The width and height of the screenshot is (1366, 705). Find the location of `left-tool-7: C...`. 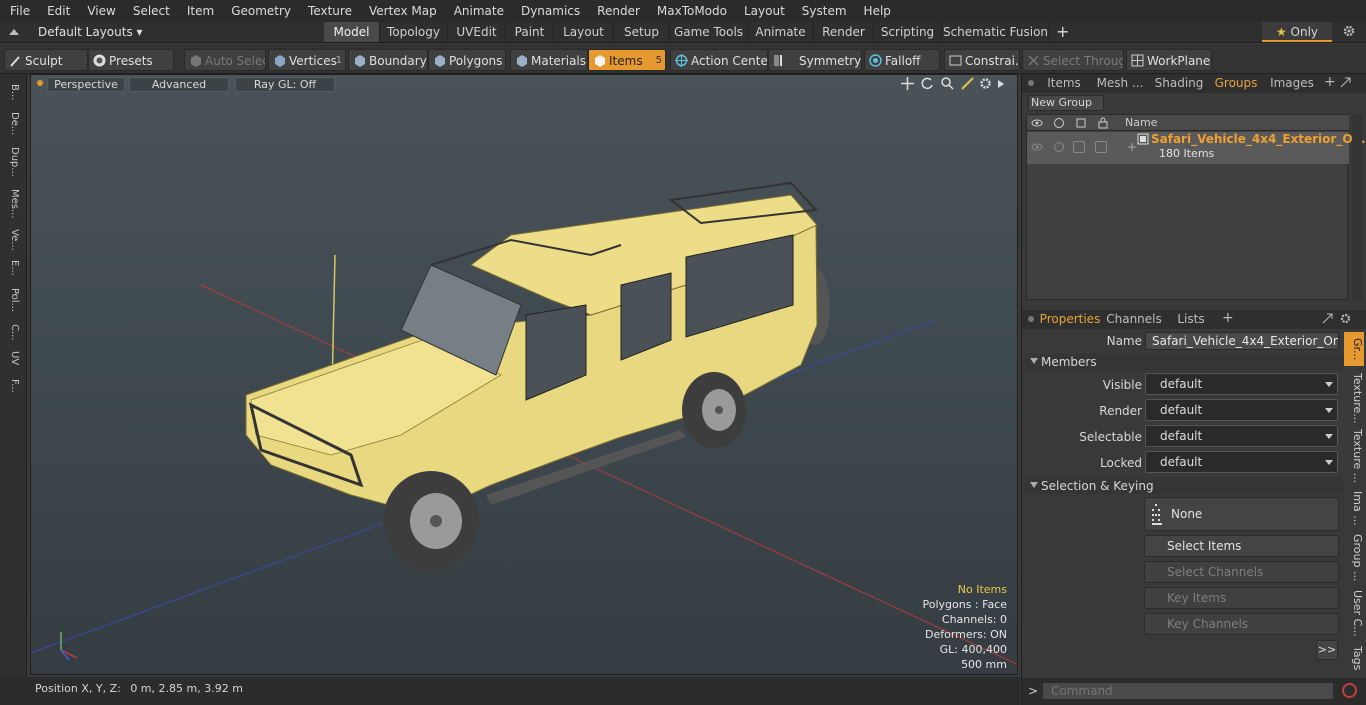

left-tool-7: C... is located at coordinates (12, 332).